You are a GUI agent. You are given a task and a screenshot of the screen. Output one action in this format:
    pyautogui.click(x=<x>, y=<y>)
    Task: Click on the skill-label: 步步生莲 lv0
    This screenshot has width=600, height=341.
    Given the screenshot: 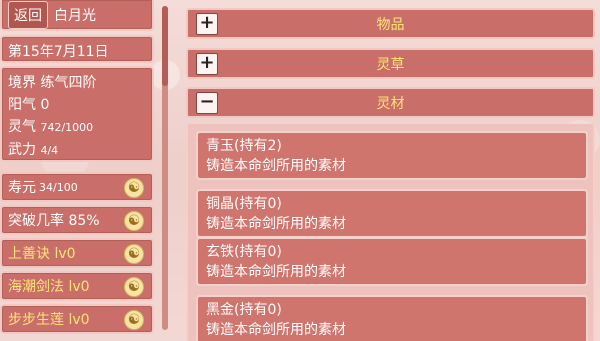 What is the action you would take?
    pyautogui.click(x=49, y=320)
    